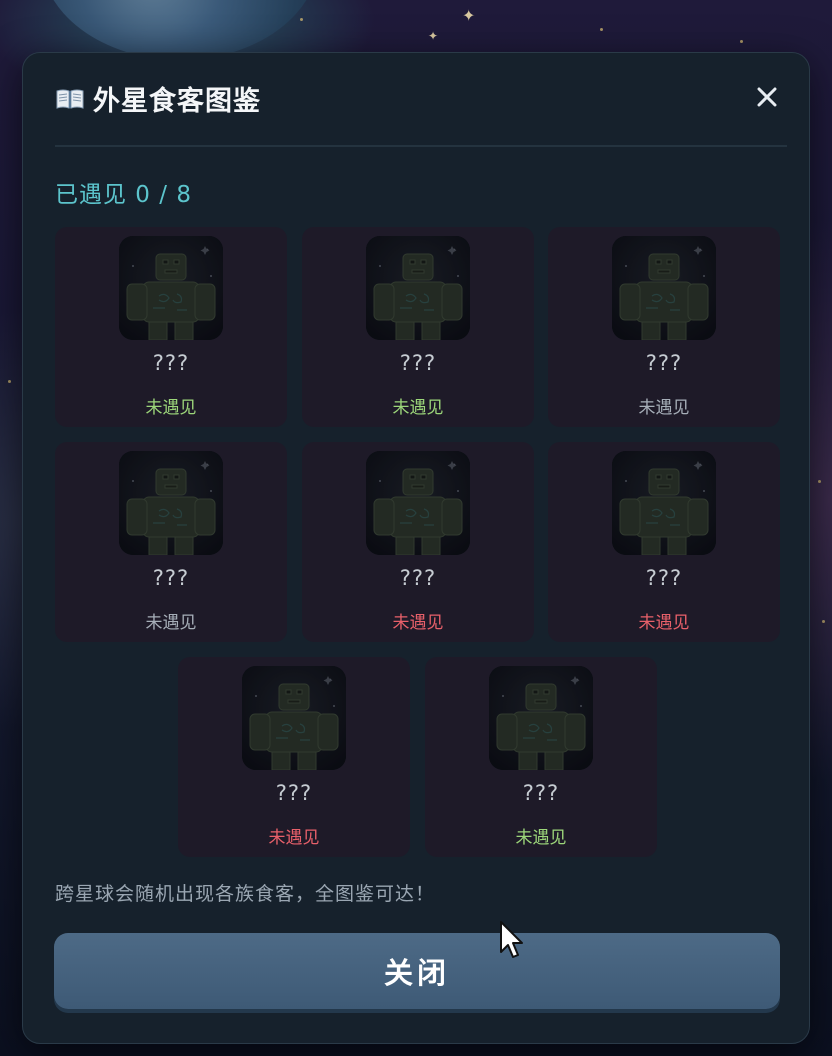  What do you see at coordinates (512, 941) in the screenshot?
I see `mouse-cursor-icon` at bounding box center [512, 941].